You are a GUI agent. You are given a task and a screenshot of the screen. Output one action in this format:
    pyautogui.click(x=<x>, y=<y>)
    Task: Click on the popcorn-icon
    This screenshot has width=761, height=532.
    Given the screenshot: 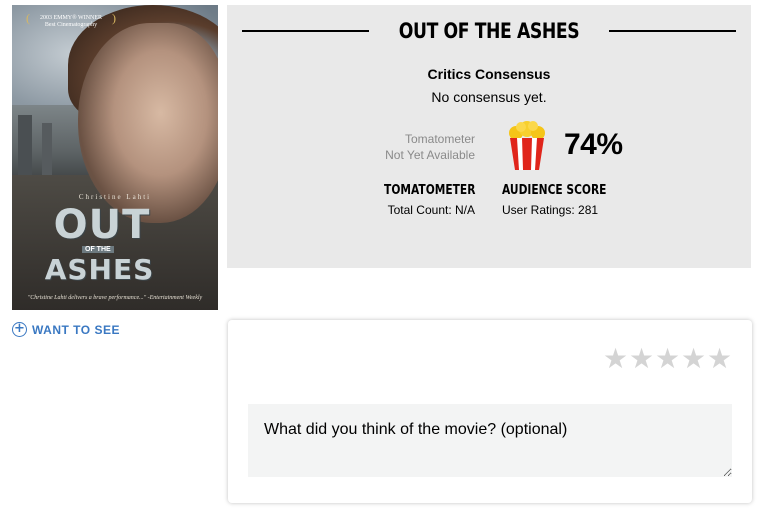 What is the action you would take?
    pyautogui.click(x=527, y=145)
    